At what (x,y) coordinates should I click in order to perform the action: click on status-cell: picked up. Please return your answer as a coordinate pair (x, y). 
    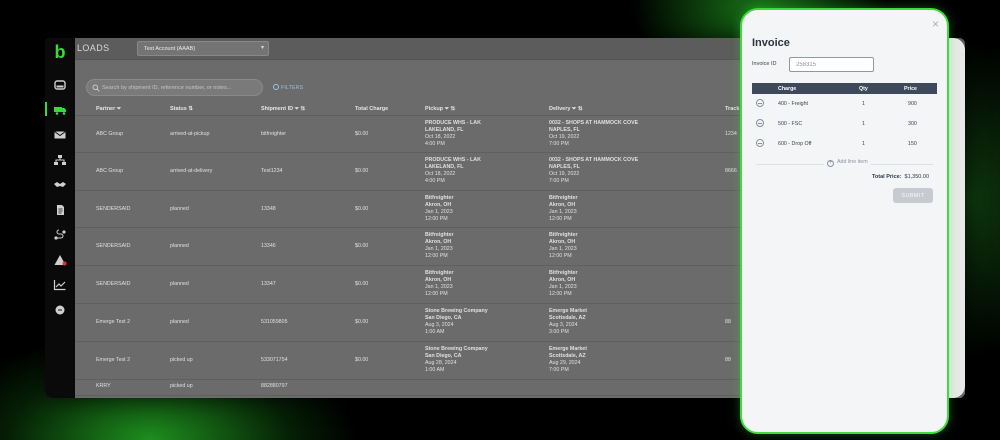
    Looking at the image, I should click on (181, 386).